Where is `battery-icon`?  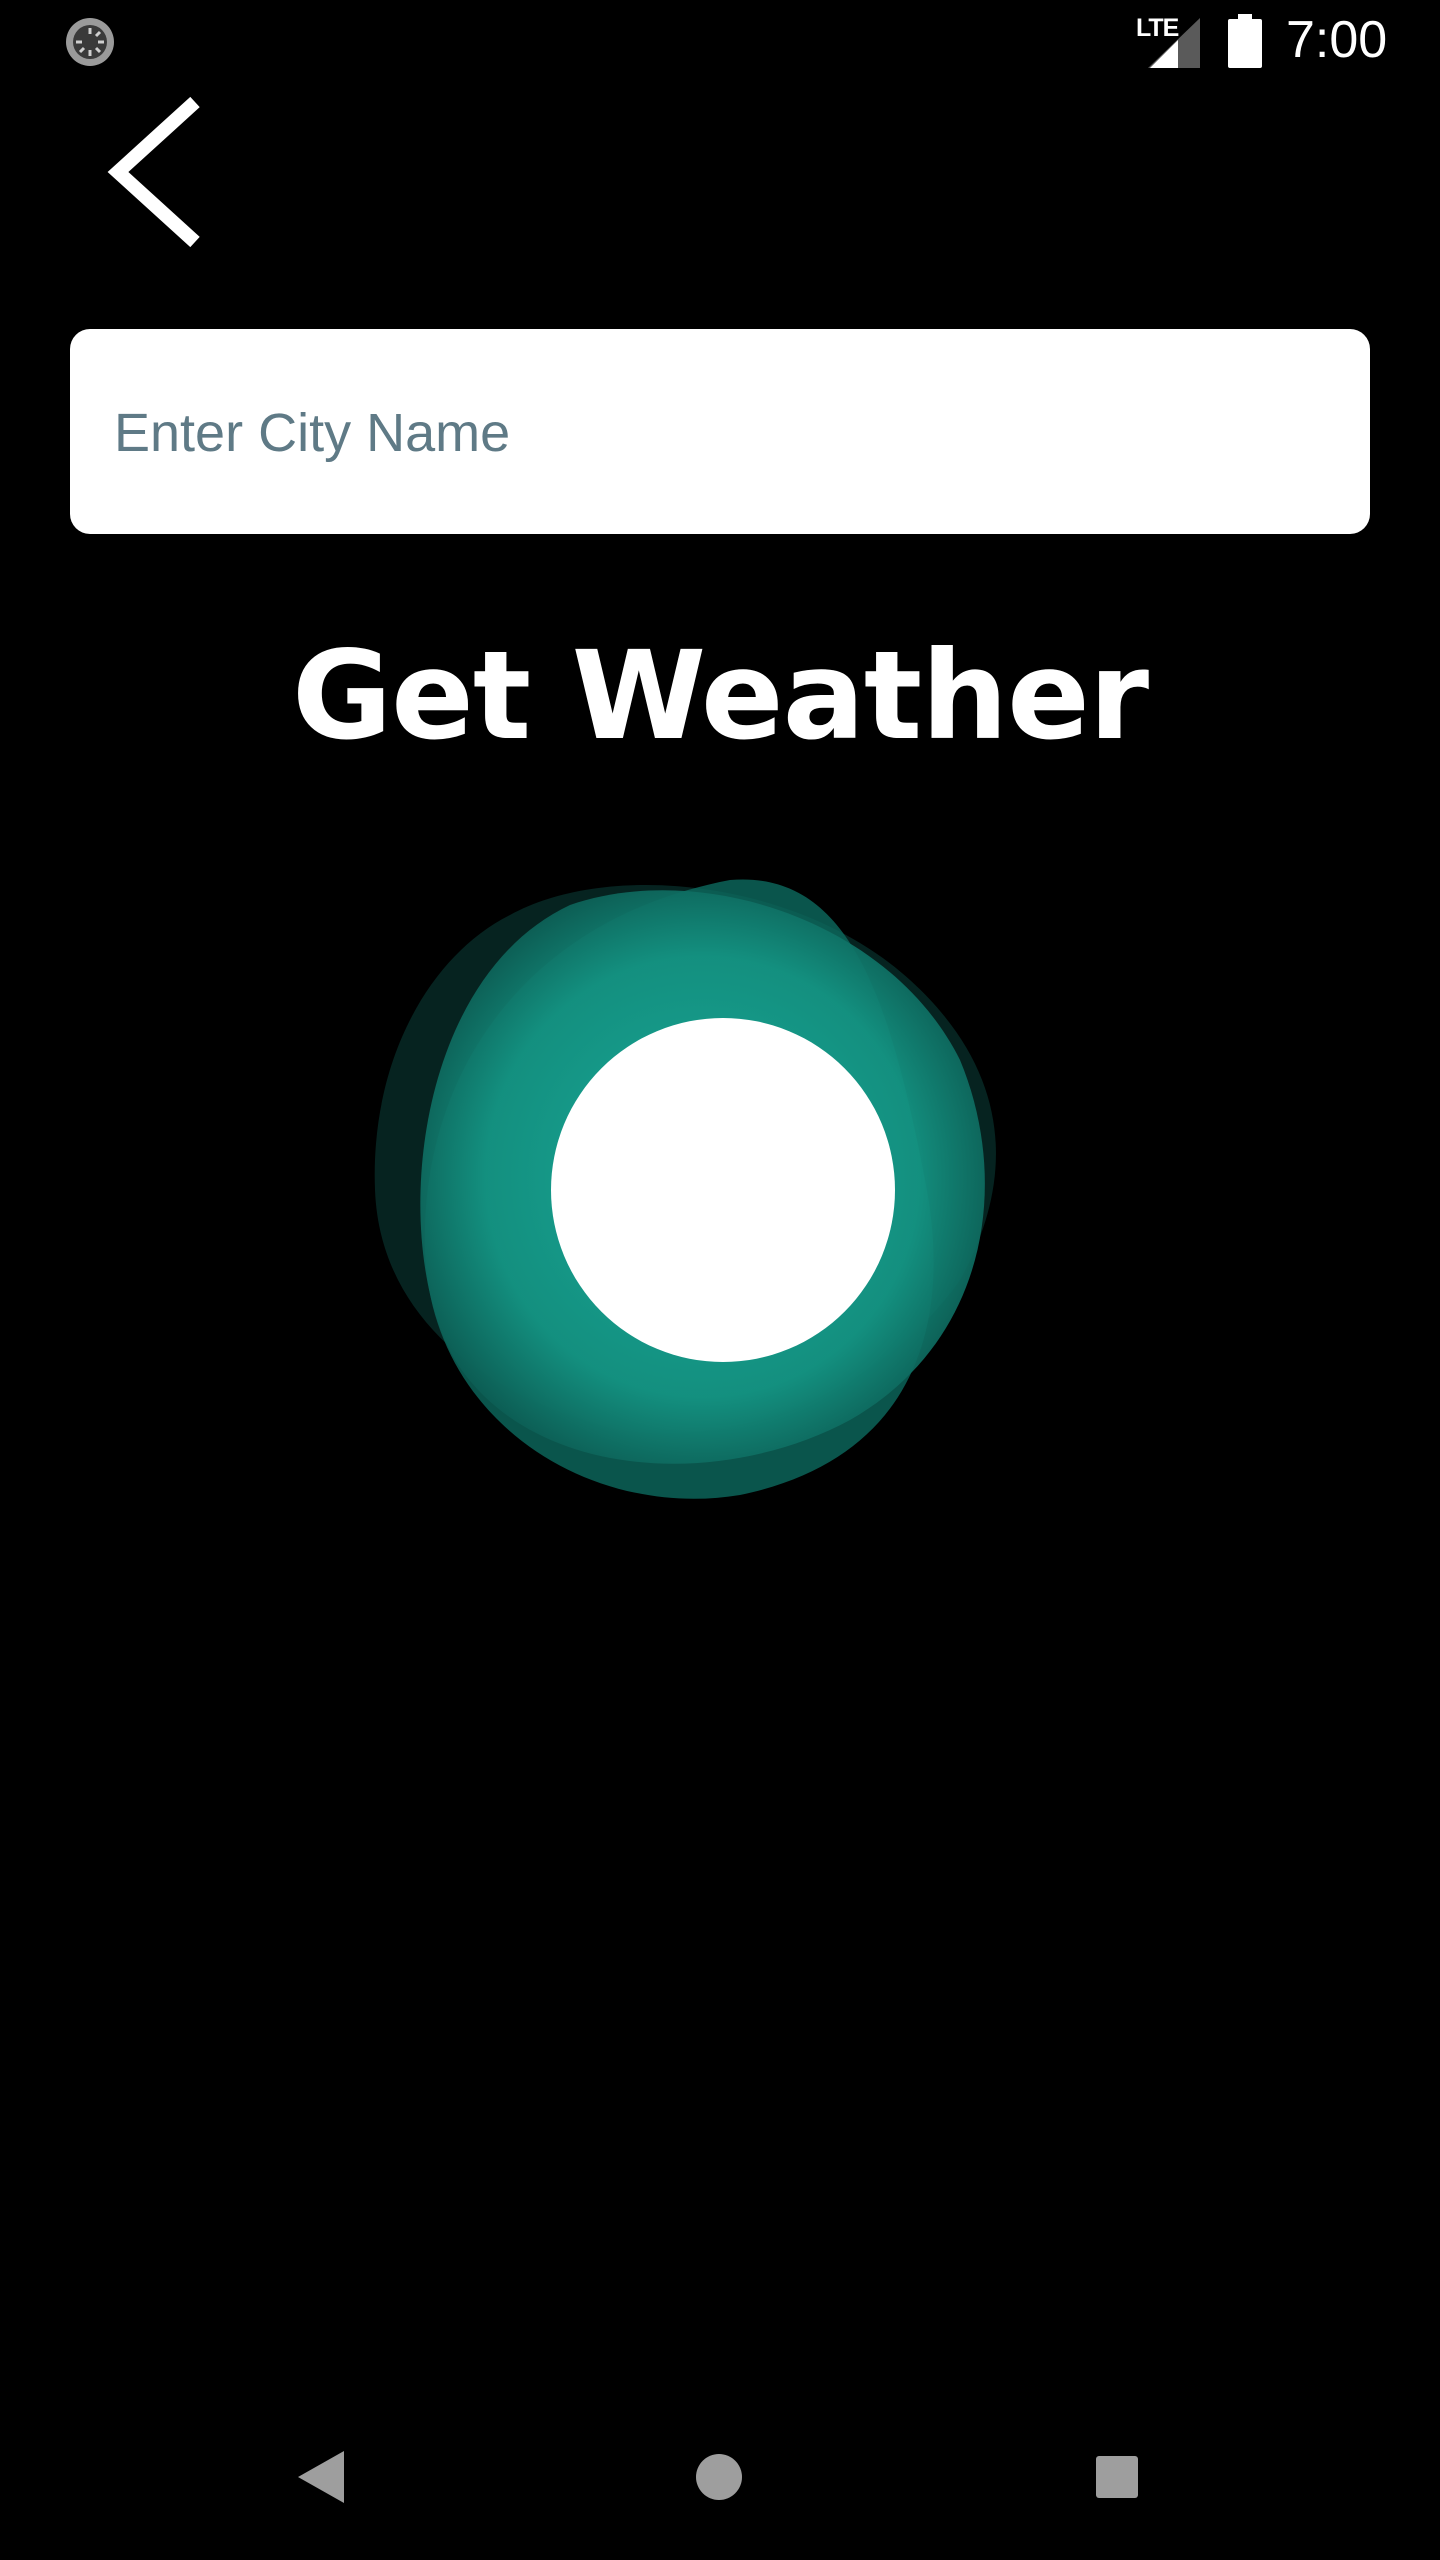 battery-icon is located at coordinates (1245, 41).